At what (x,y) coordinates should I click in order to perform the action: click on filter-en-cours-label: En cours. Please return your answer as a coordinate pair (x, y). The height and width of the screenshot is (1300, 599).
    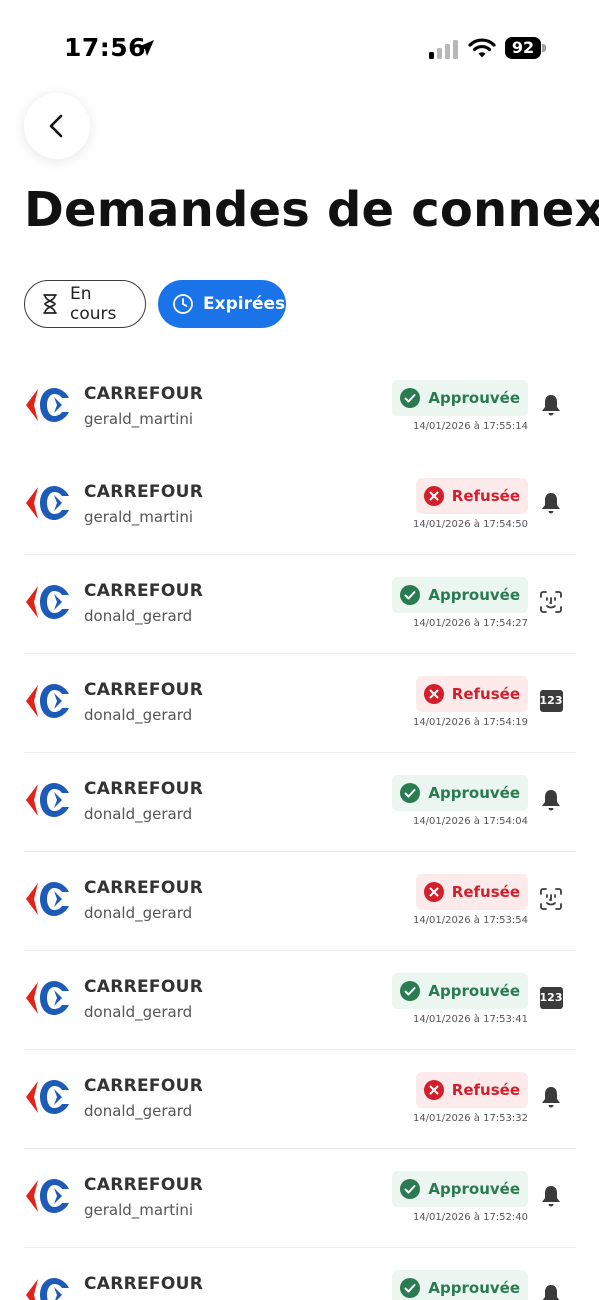
    Looking at the image, I should click on (93, 304).